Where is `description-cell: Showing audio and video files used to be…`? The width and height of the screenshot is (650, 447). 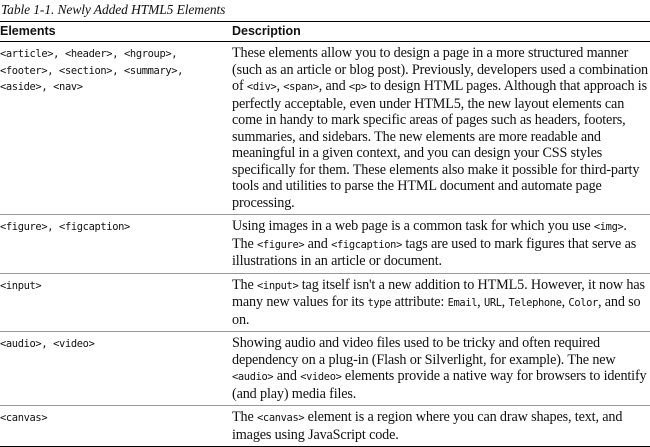 description-cell: Showing audio and video files used to be… is located at coordinates (440, 368).